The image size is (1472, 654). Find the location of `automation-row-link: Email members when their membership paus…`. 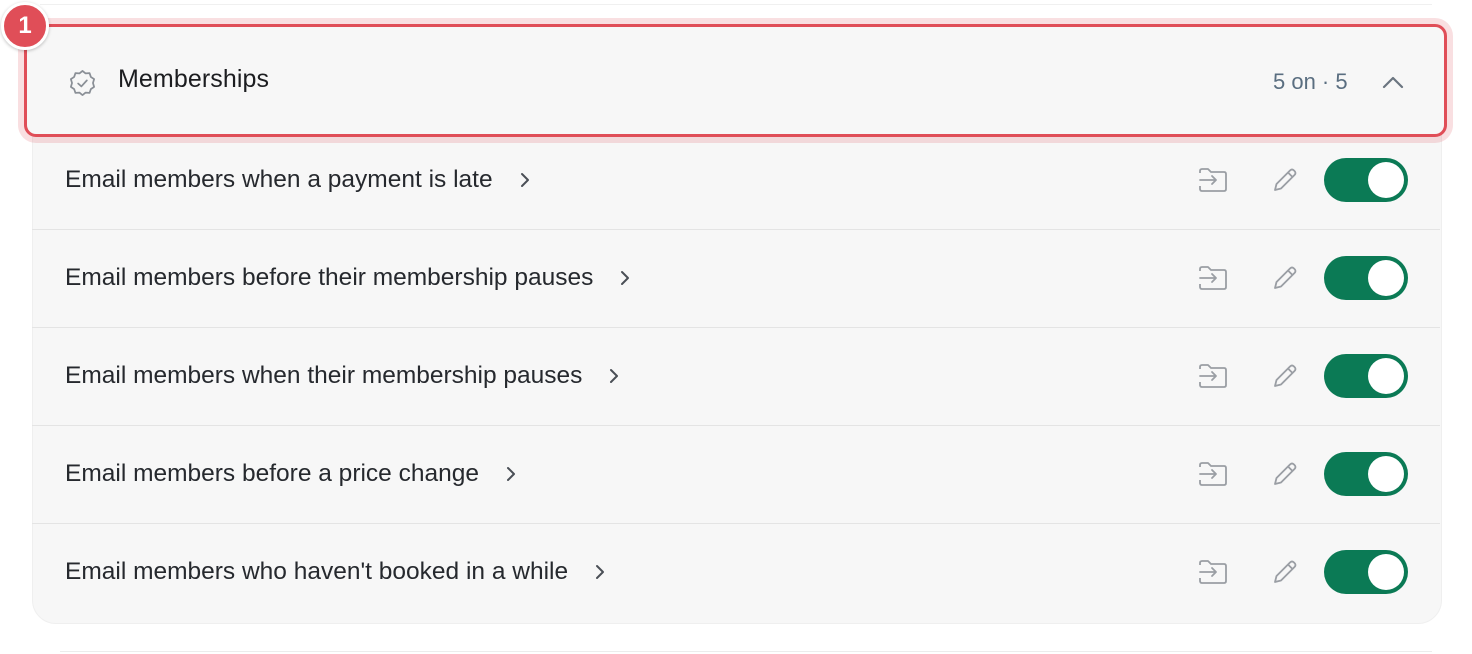

automation-row-link: Email members when their membership paus… is located at coordinates (342, 376).